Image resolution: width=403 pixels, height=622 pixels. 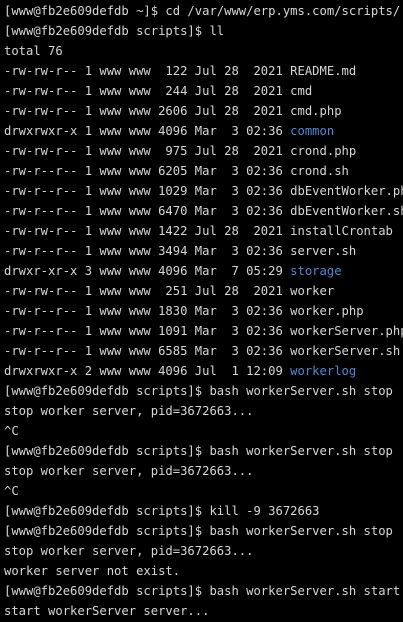 I want to click on file-name: worker, so click(x=312, y=291).